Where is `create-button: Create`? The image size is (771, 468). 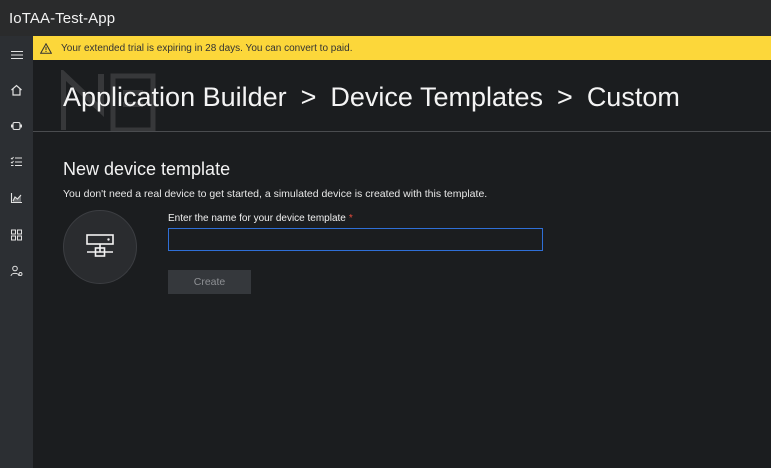 create-button: Create is located at coordinates (209, 282).